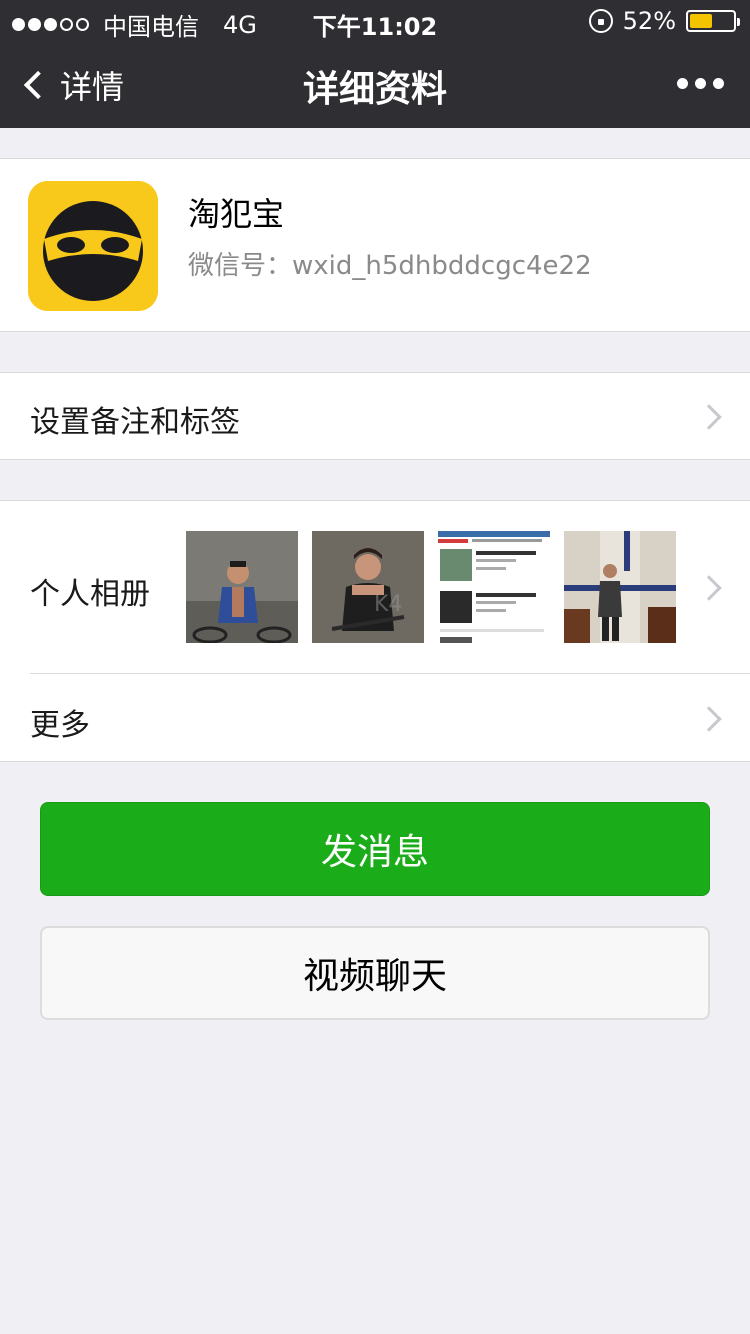  I want to click on status-right: 52%, so click(664, 21).